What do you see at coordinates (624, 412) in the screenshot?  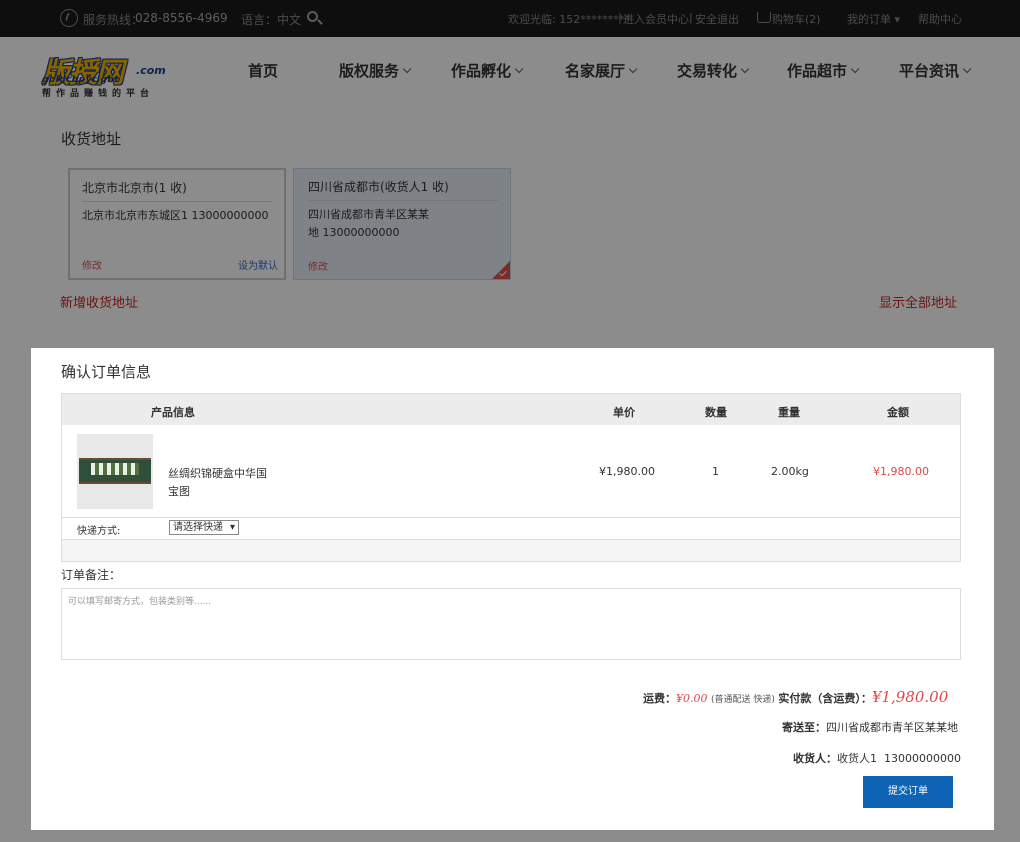 I see `header-price: 单价` at bounding box center [624, 412].